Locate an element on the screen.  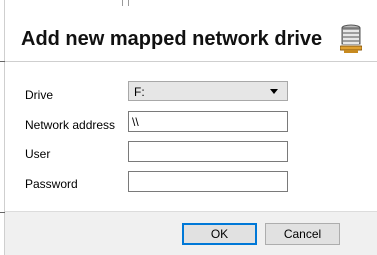
database-server-icon is located at coordinates (351, 38).